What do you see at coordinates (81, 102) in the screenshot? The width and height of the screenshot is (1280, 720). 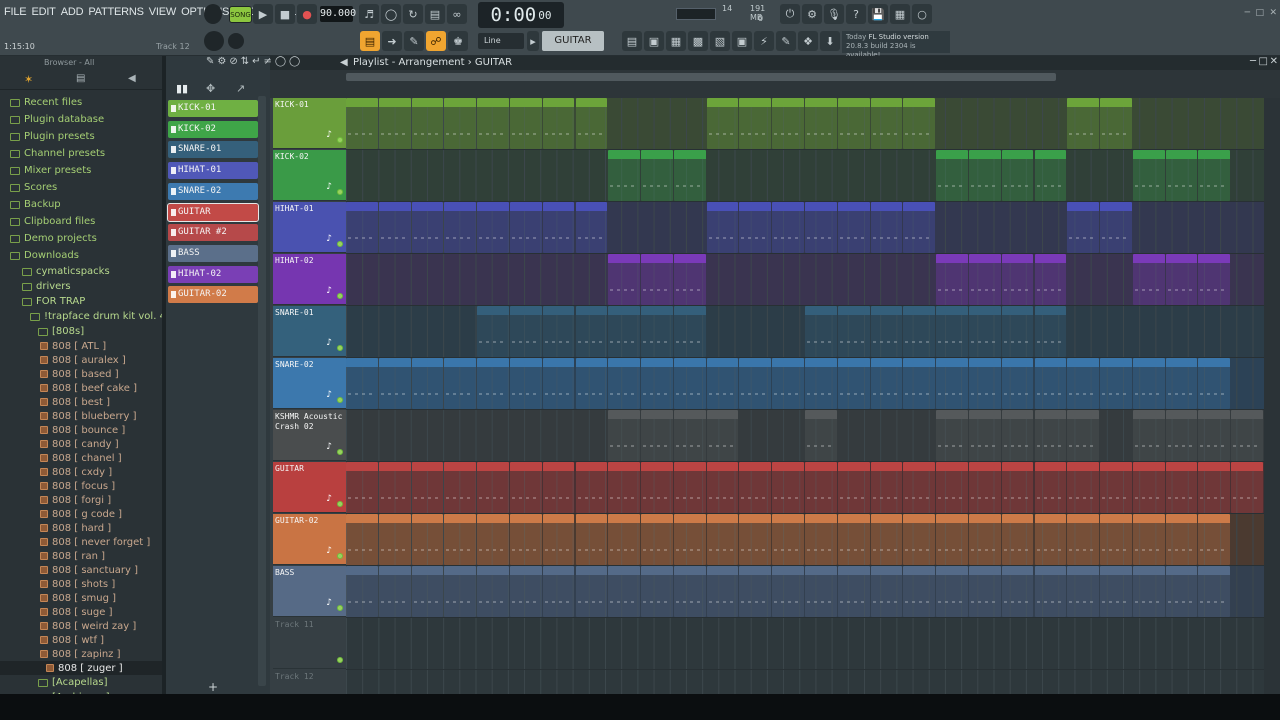 I see `browser-item: Recent files` at bounding box center [81, 102].